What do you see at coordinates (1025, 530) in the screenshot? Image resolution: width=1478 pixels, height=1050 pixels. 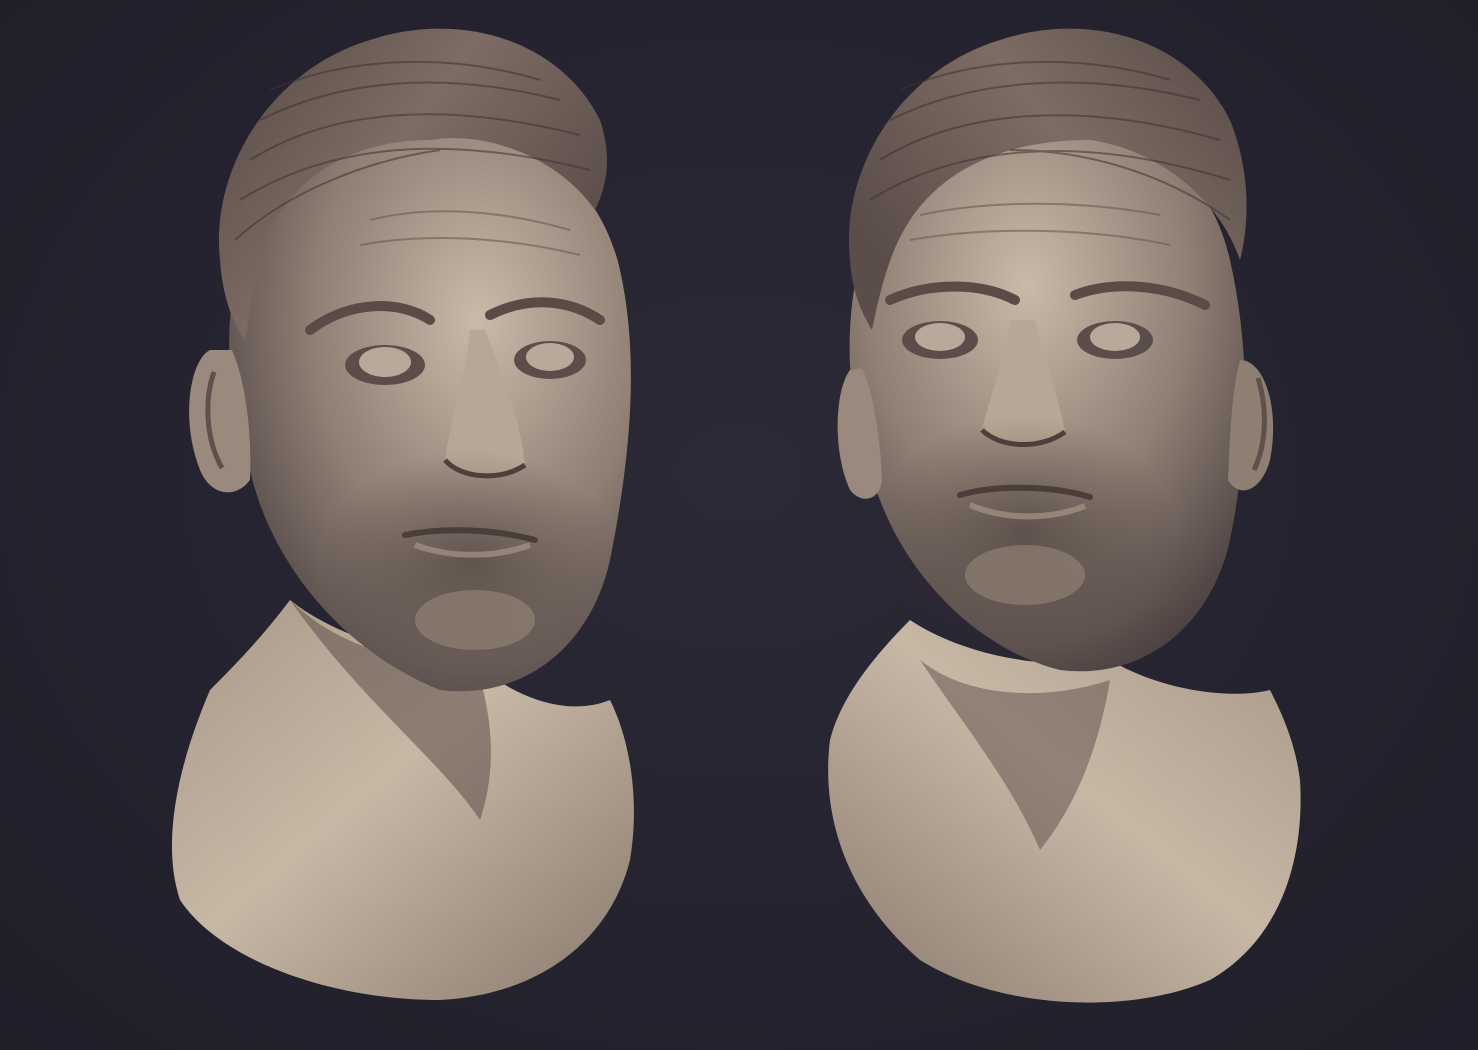 I see `stubble` at bounding box center [1025, 530].